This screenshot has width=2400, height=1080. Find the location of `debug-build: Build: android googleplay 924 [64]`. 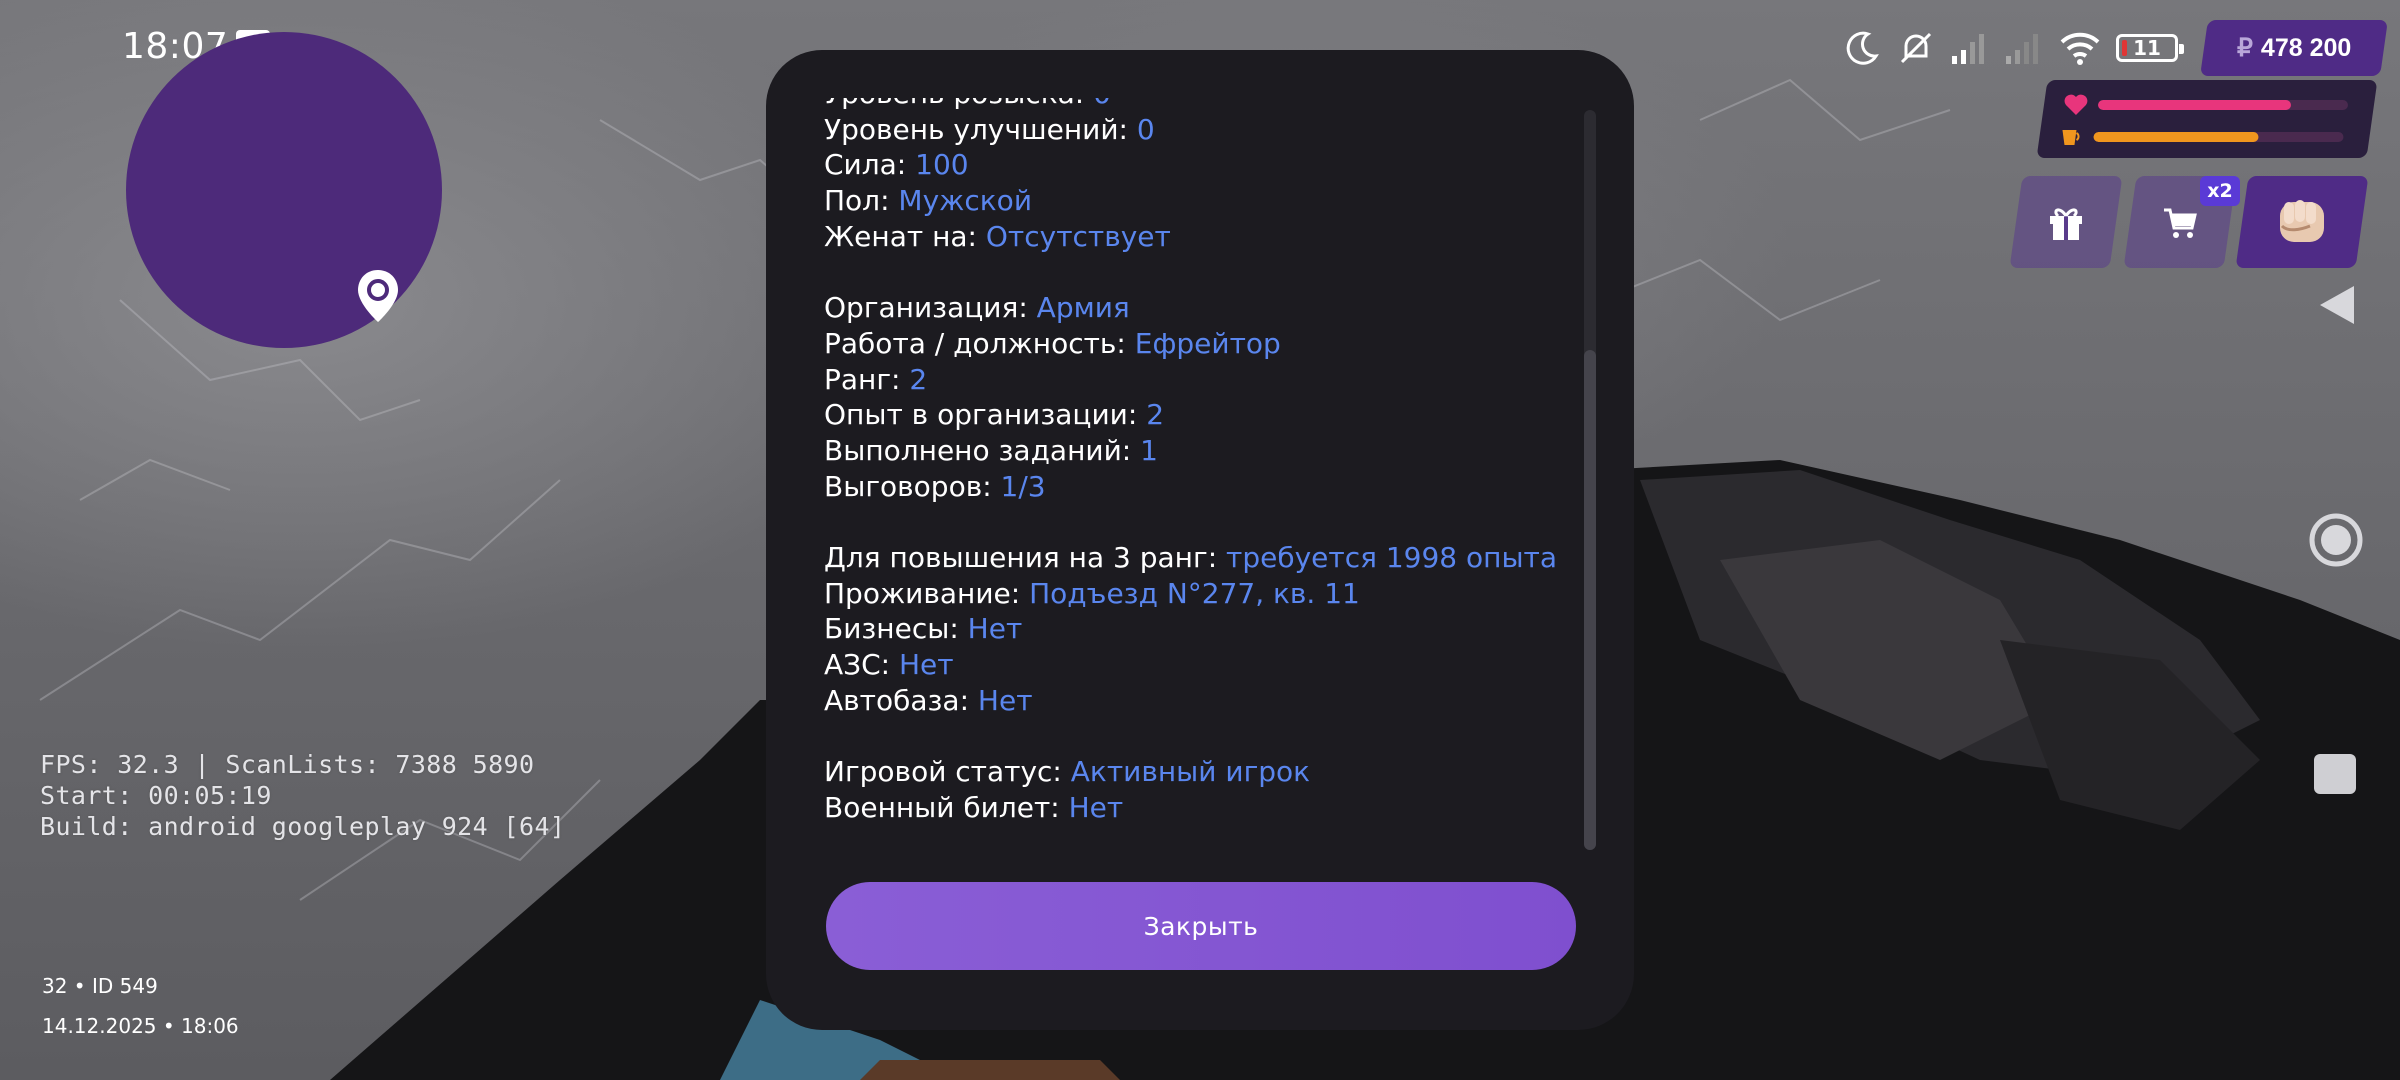

debug-build: Build: android googleplay 924 [64] is located at coordinates (303, 826).